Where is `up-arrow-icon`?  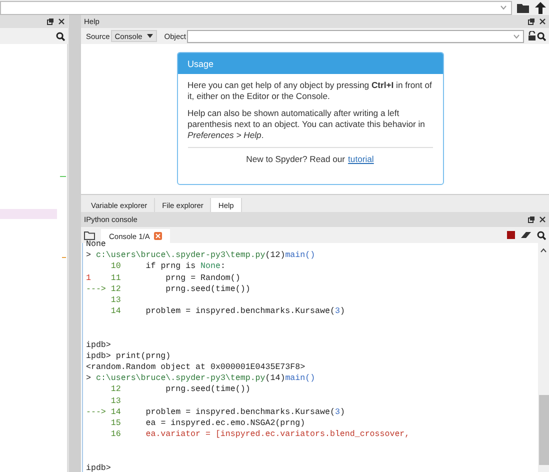
up-arrow-icon is located at coordinates (540, 8).